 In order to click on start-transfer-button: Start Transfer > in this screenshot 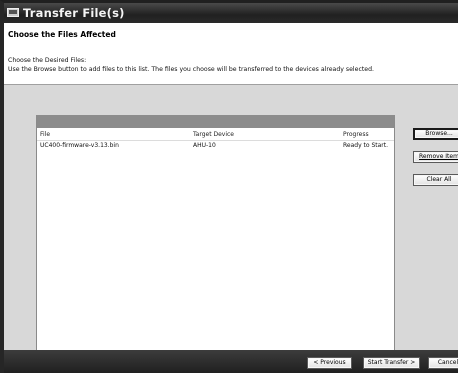, I will do `click(391, 363)`.